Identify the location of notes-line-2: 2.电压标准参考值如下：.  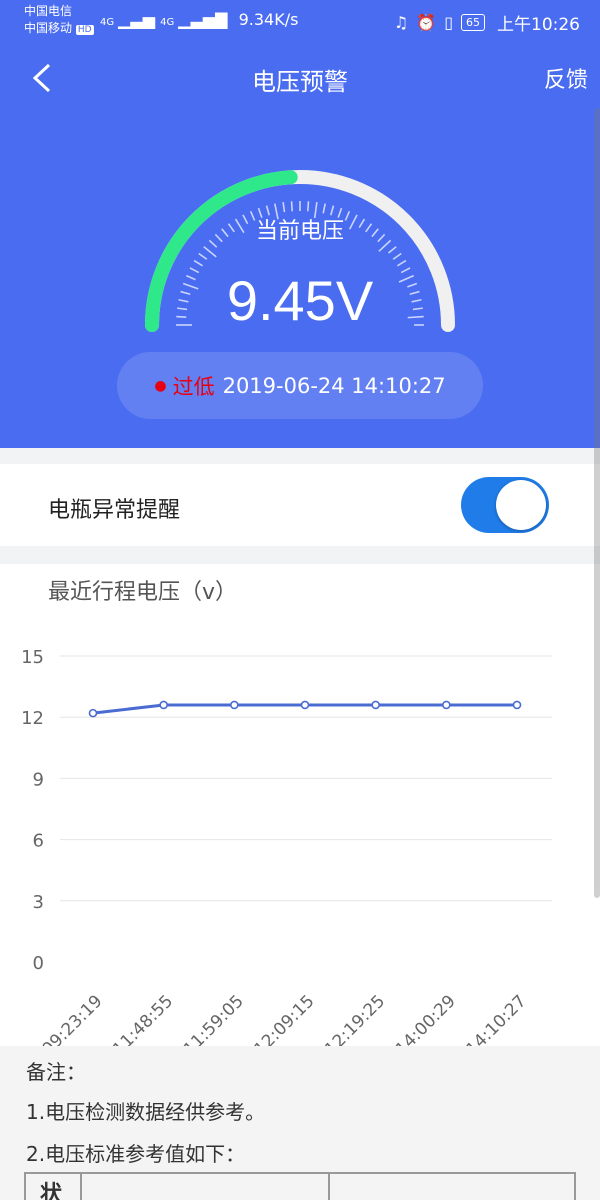
(136, 1154).